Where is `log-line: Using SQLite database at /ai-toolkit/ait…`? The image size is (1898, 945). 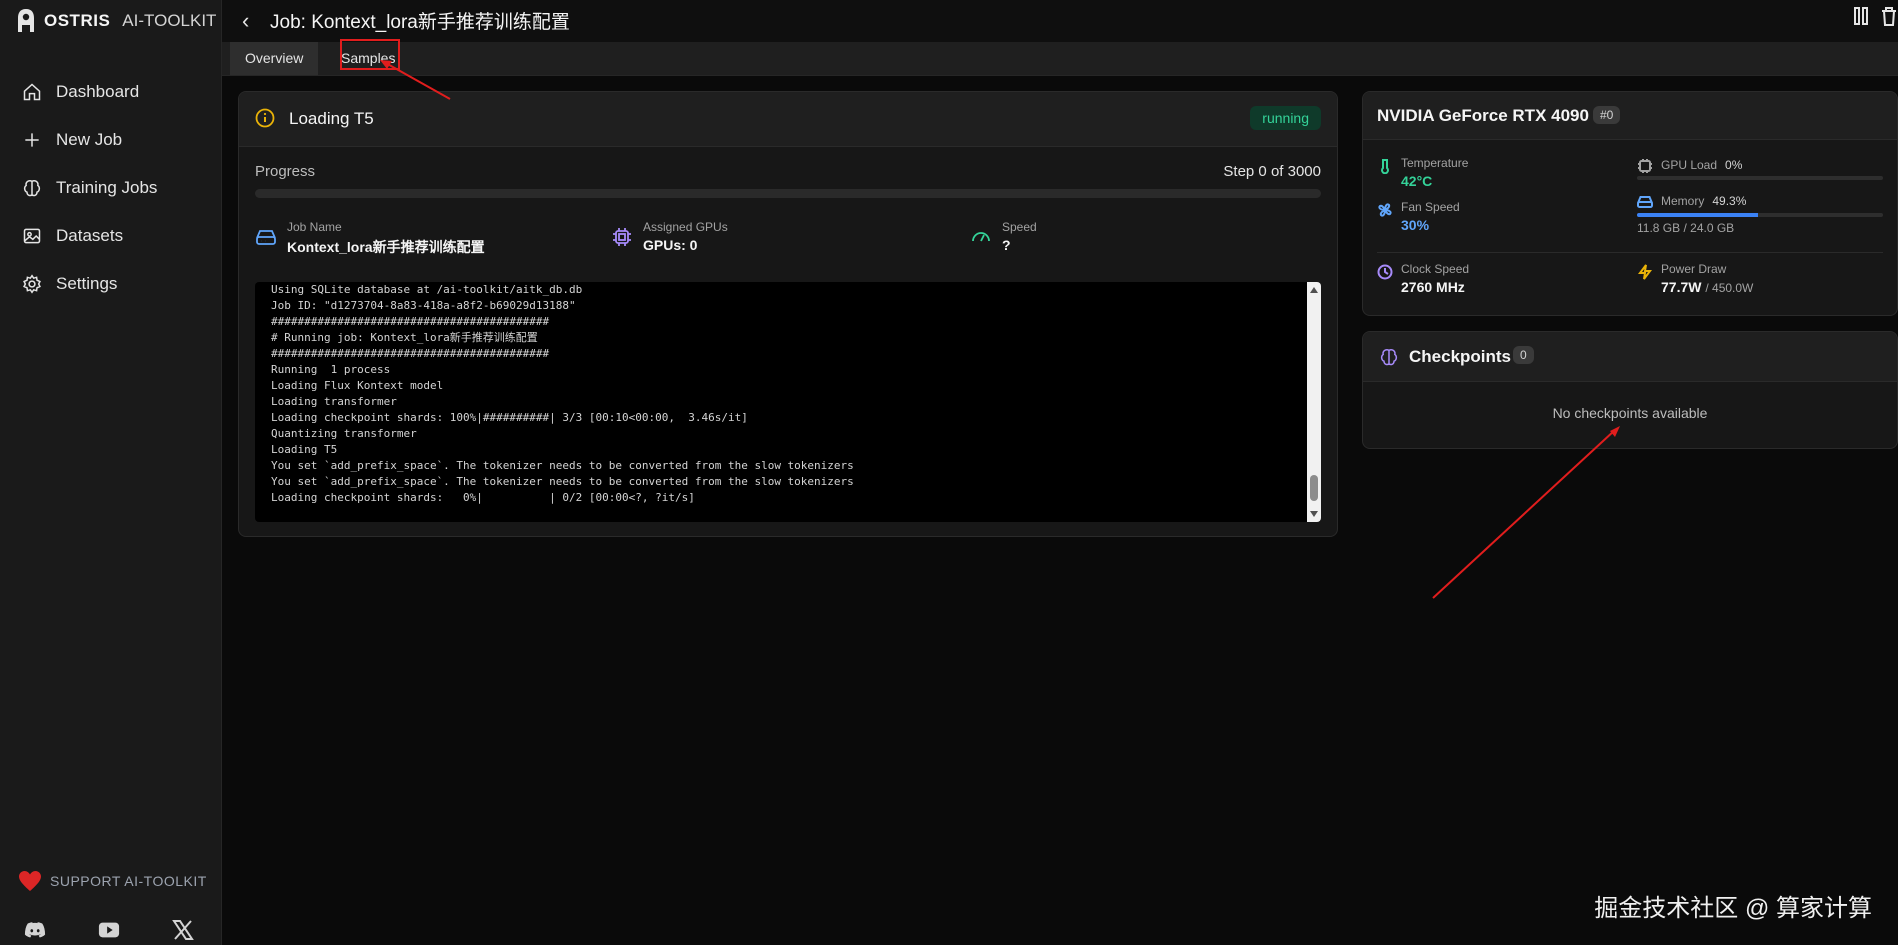 log-line: Using SQLite database at /ai-toolkit/ait… is located at coordinates (427, 289).